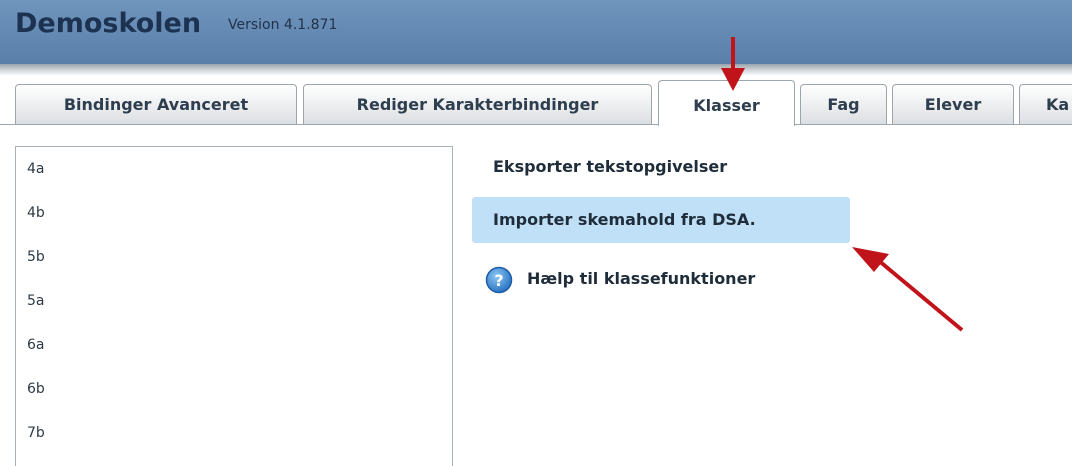 The width and height of the screenshot is (1072, 466). Describe the element at coordinates (536, 32) in the screenshot. I see `app-header: Demoskolen Version 4.1.871` at that location.